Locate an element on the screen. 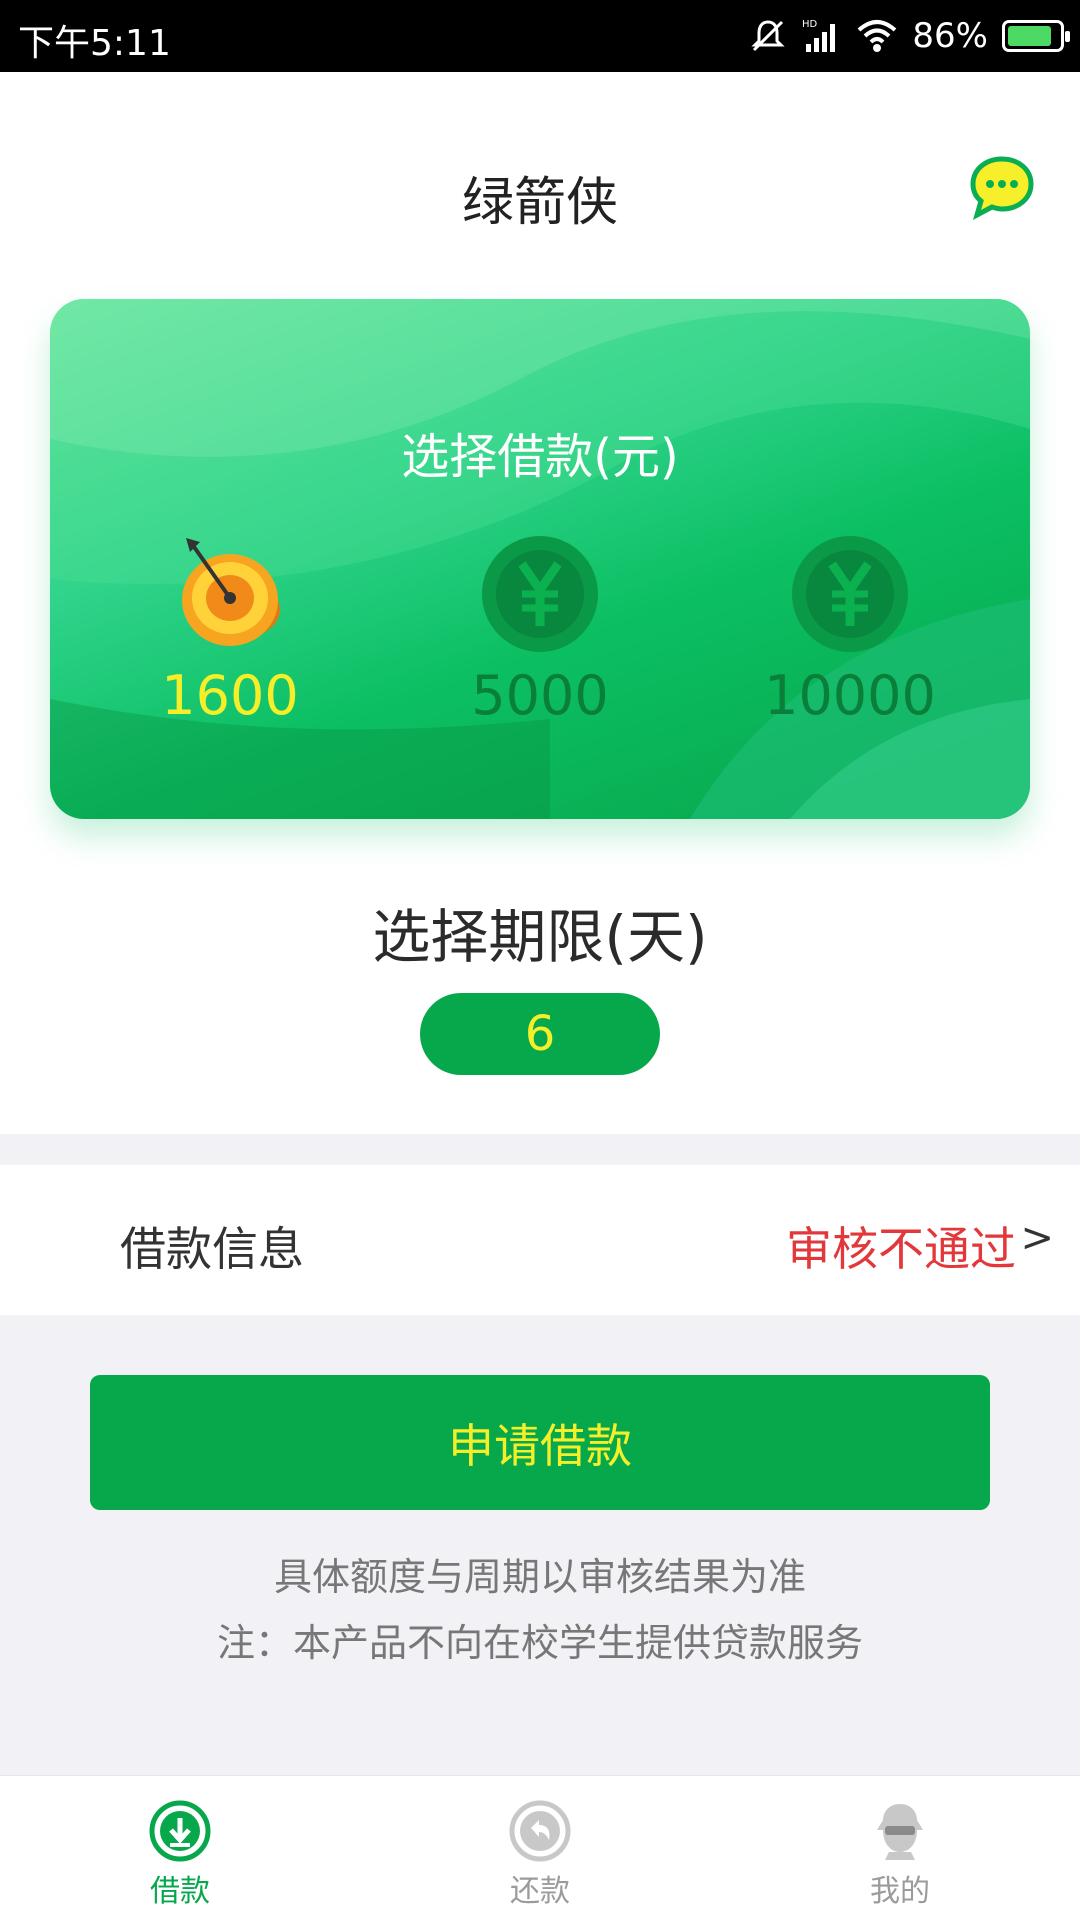  bottom-nav: 借款 还款 我的 is located at coordinates (540, 1847).